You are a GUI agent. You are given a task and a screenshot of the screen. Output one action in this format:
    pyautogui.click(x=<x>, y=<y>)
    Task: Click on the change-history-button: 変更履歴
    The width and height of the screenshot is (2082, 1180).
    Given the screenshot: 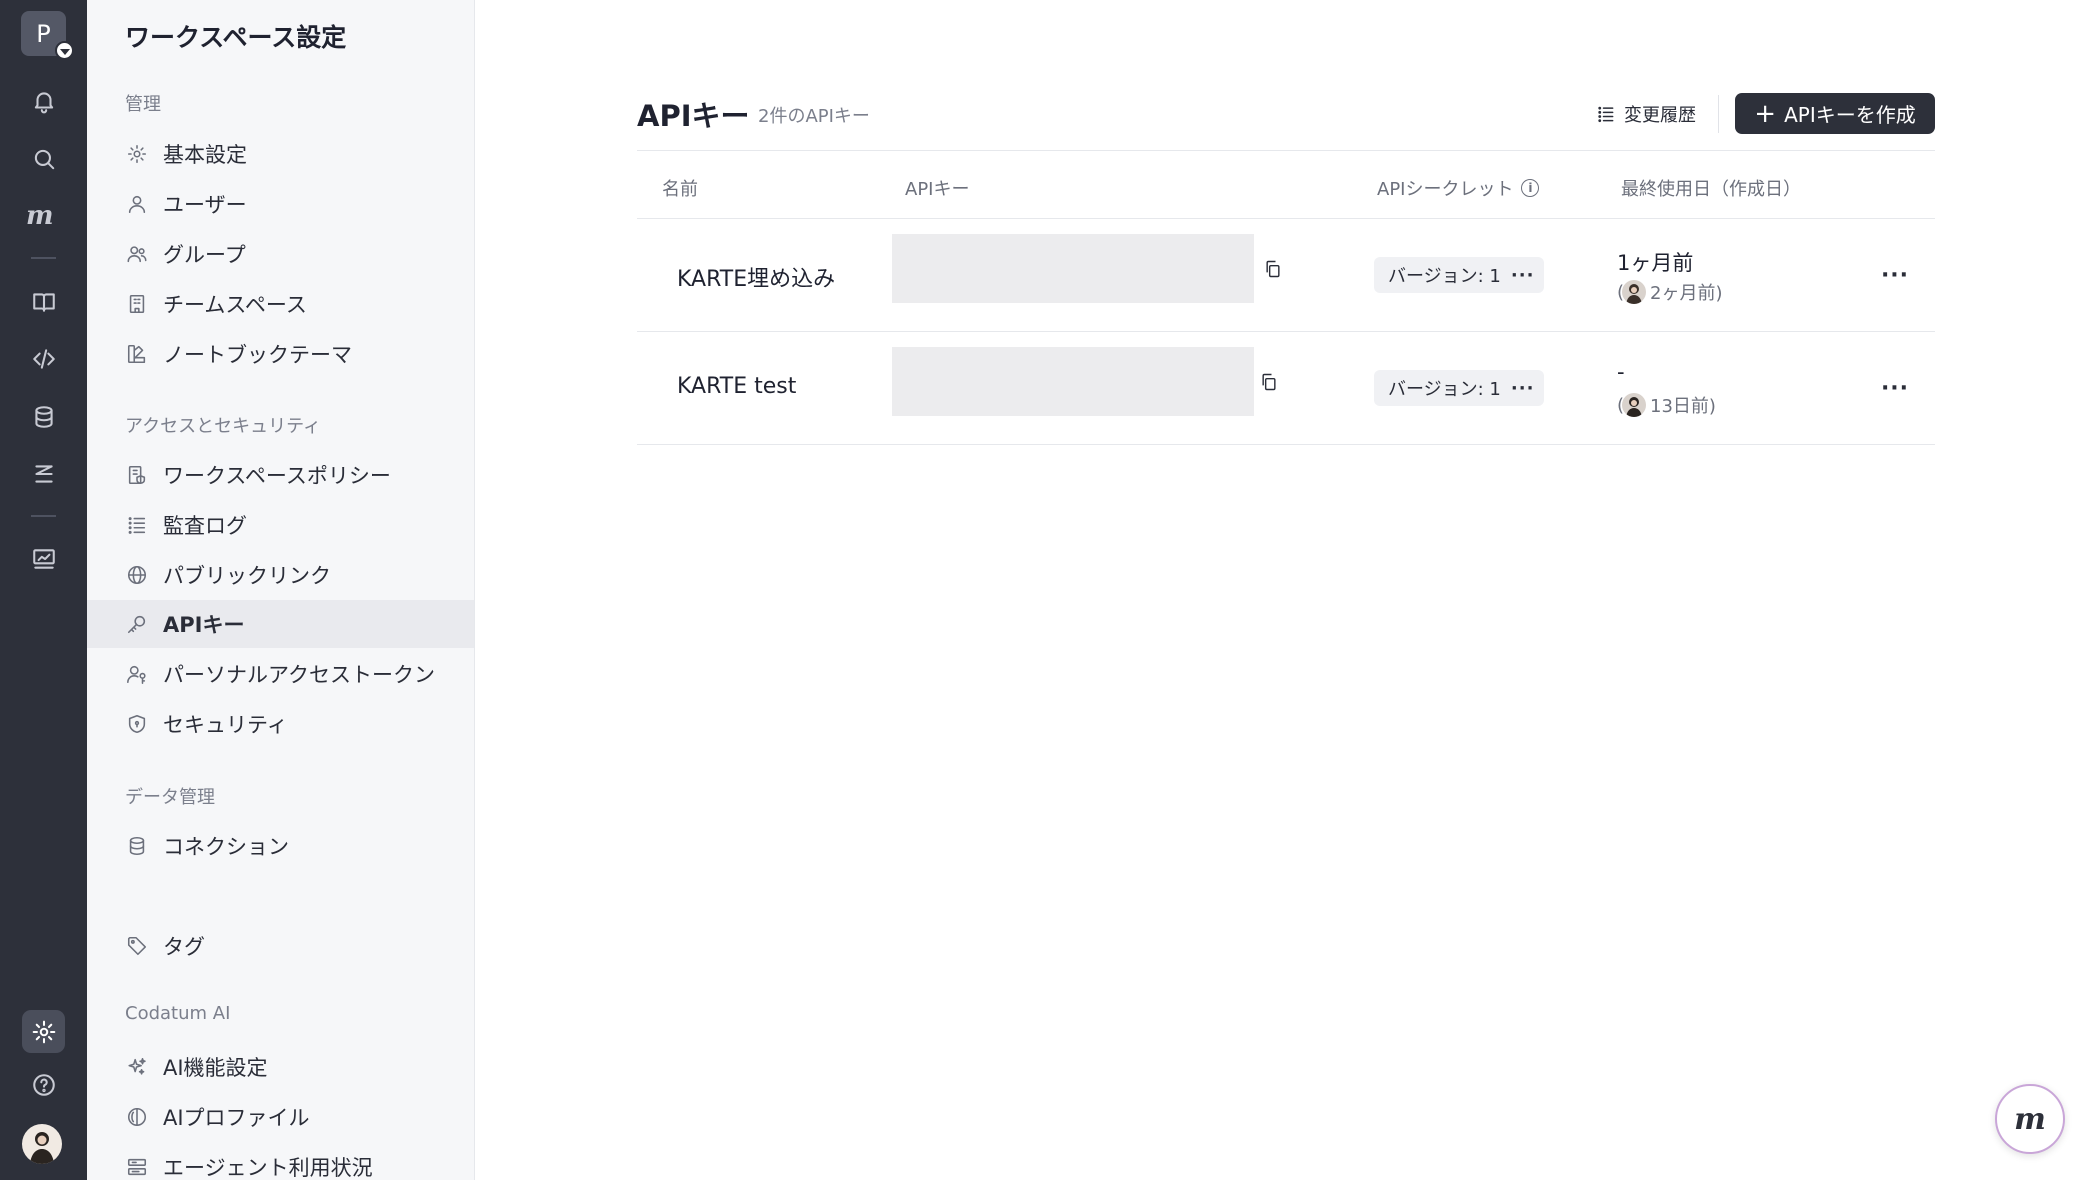 What is the action you would take?
    pyautogui.click(x=1646, y=114)
    